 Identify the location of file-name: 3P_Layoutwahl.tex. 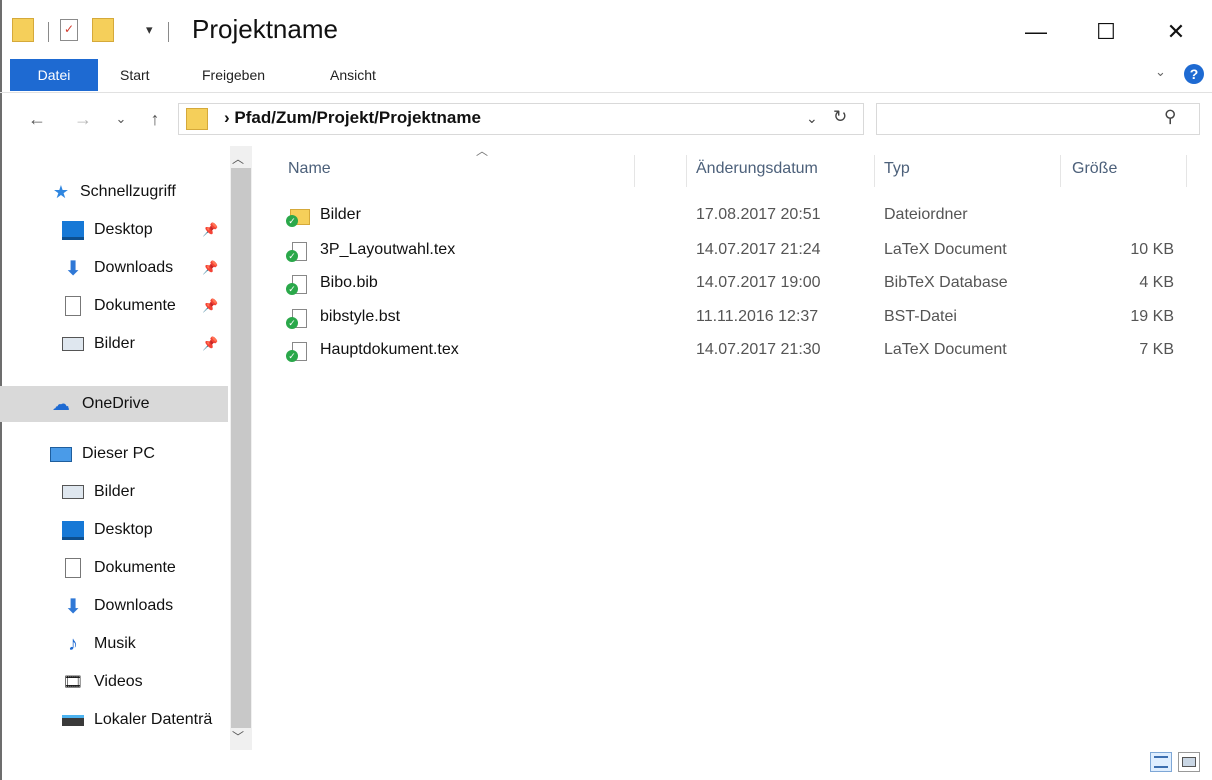
(388, 249).